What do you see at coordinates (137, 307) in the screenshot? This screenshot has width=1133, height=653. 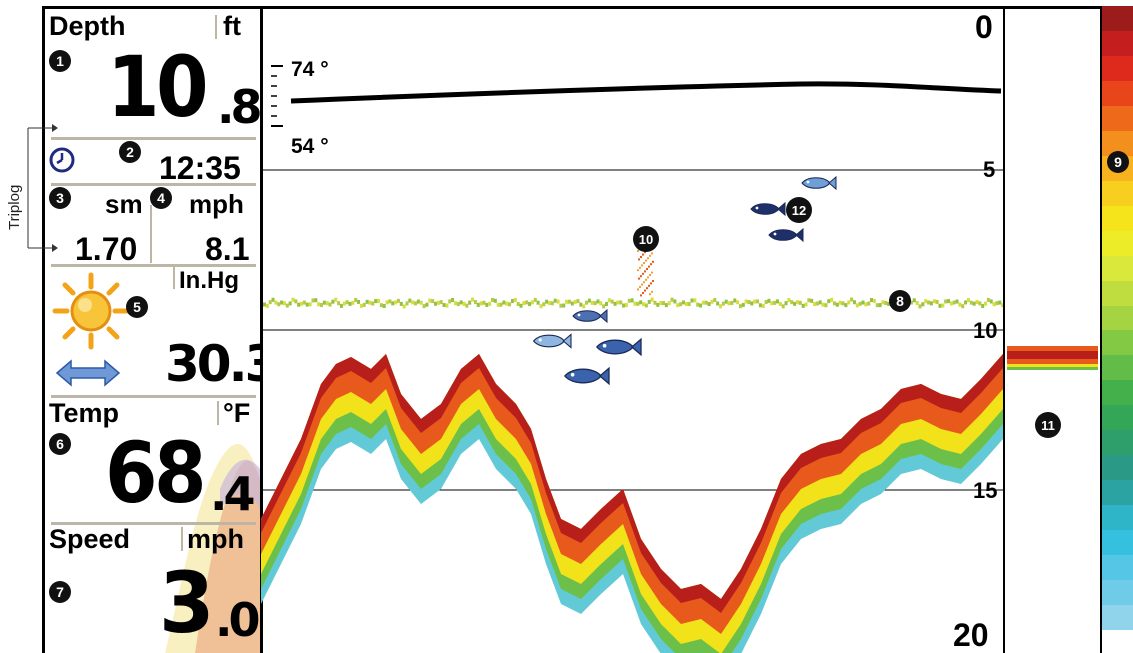 I see `callout-5: 5` at bounding box center [137, 307].